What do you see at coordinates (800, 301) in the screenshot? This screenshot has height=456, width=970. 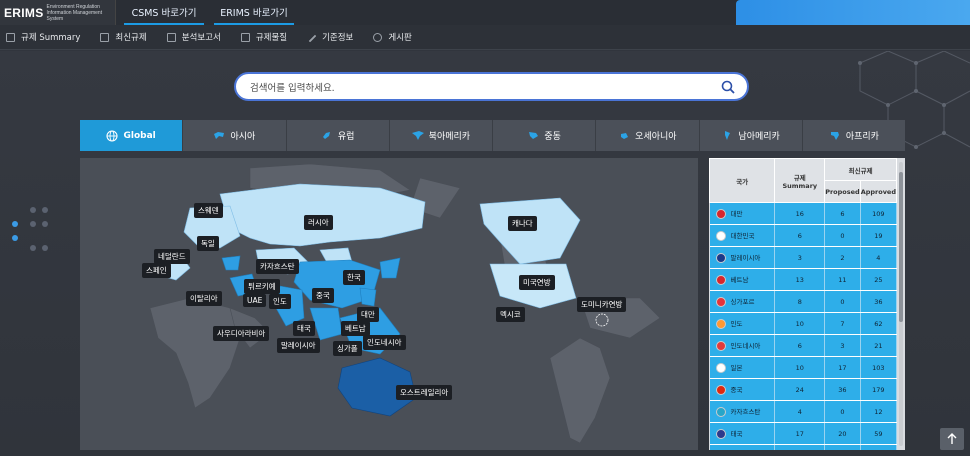 I see `summary-cell: 8` at bounding box center [800, 301].